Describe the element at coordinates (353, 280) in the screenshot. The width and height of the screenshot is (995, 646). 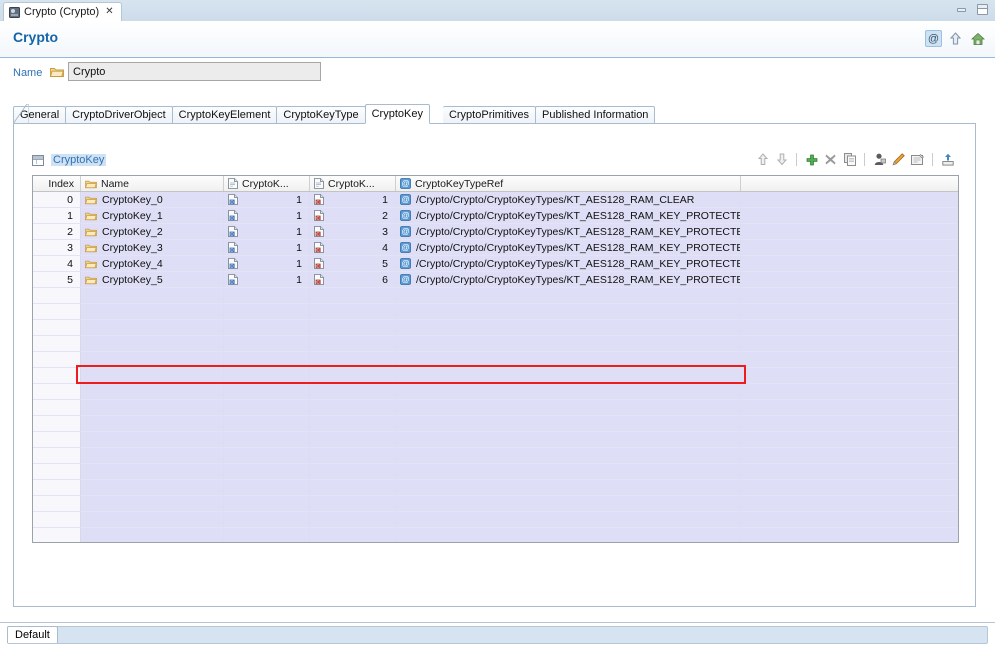
I see `cell-cryptokey-b: C6` at that location.